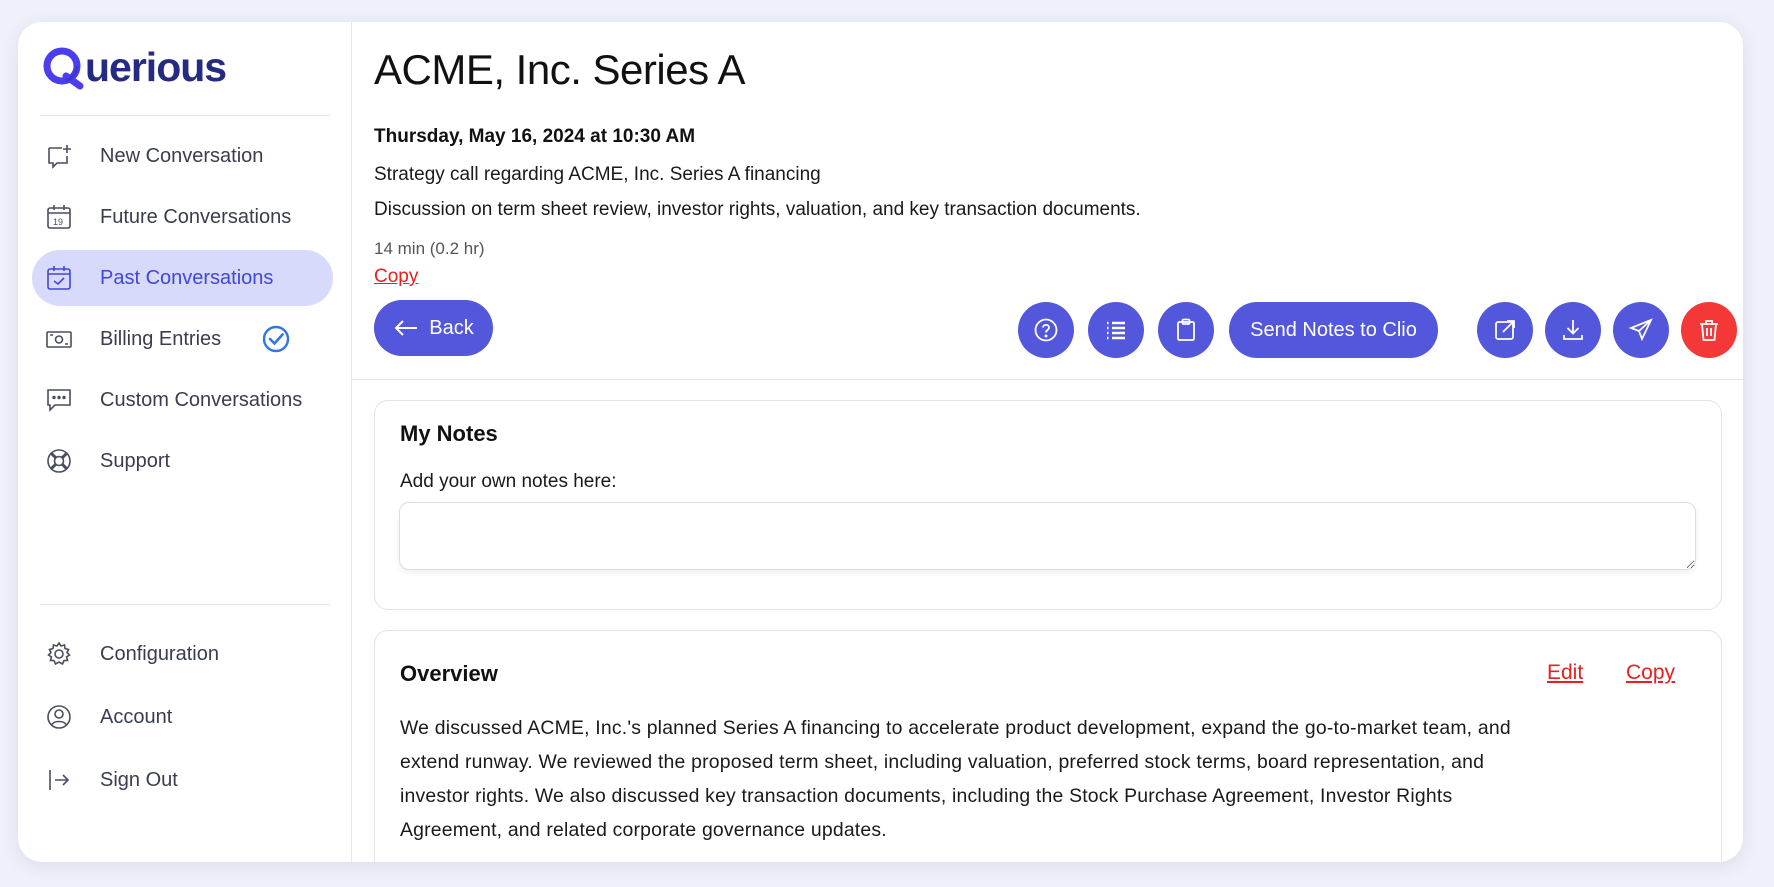 This screenshot has width=1774, height=887. I want to click on list-icon, so click(1116, 330).